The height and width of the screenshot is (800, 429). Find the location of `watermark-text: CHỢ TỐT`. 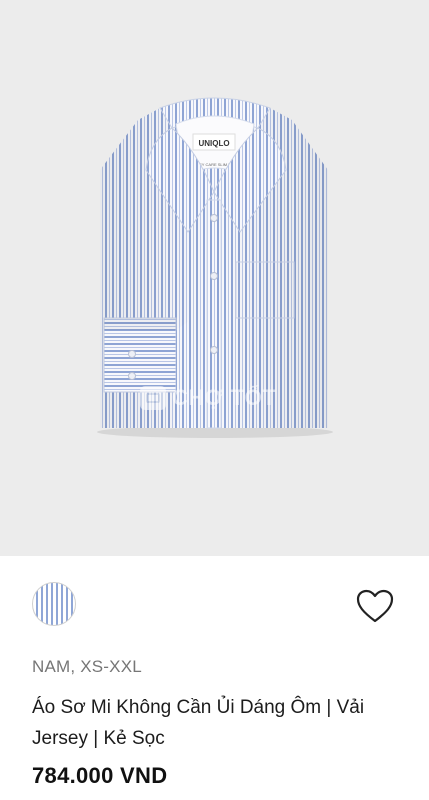

watermark-text: CHỢ TỐT is located at coordinates (224, 397).